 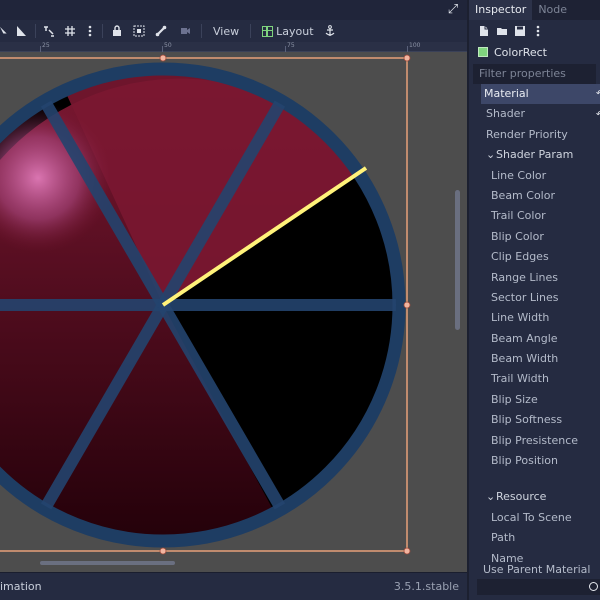 What do you see at coordinates (226, 31) in the screenshot?
I see `view-menu: View` at bounding box center [226, 31].